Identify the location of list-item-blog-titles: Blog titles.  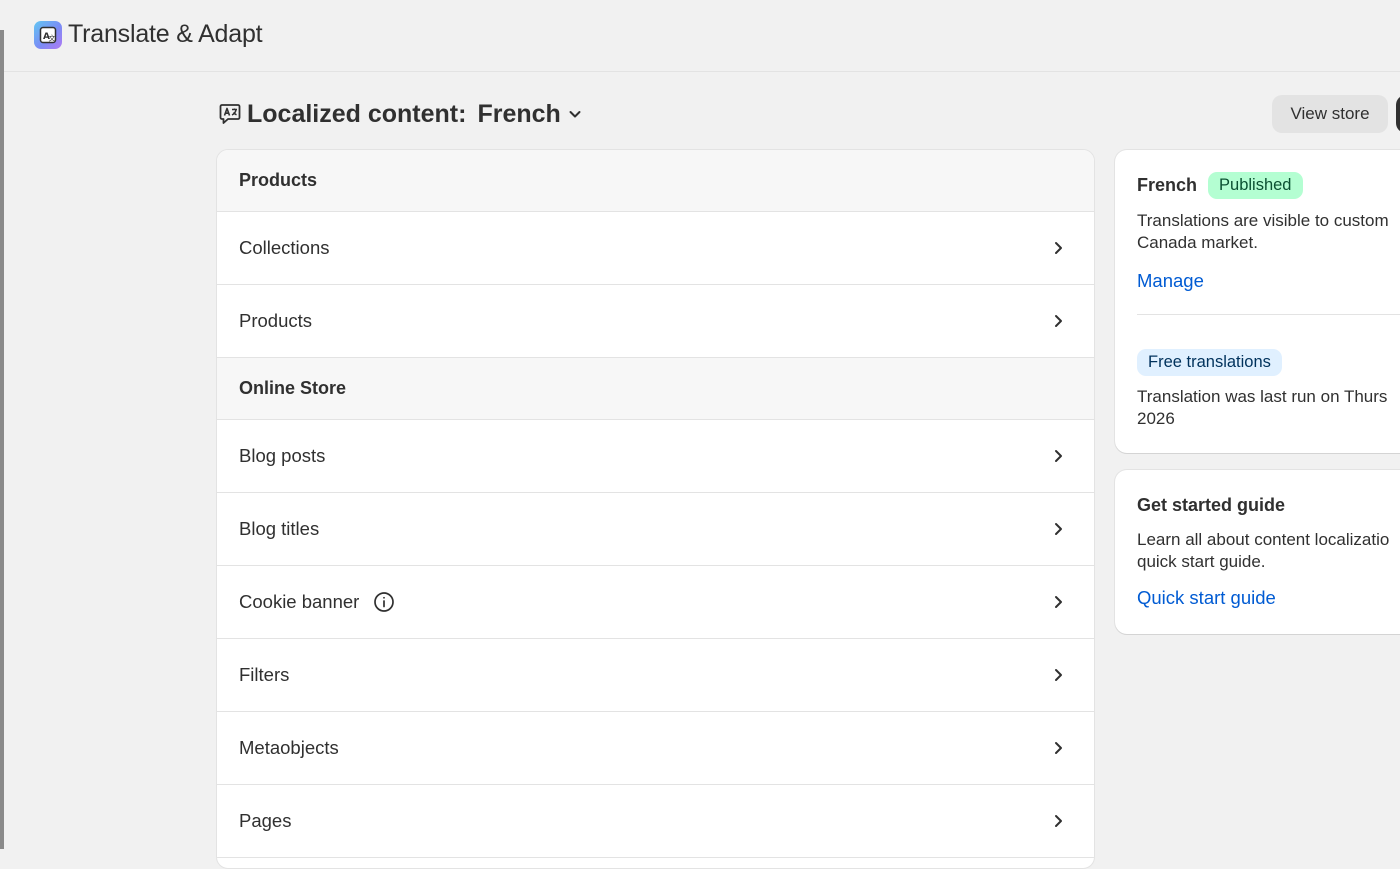
(655, 529).